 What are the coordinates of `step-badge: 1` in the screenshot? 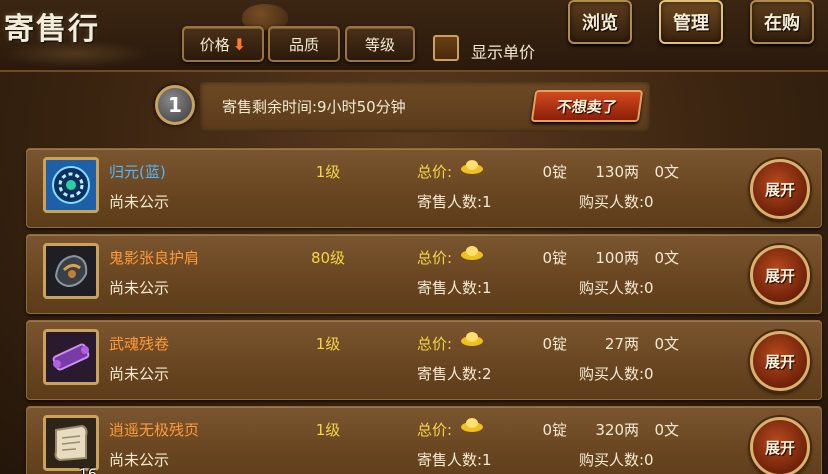 It's located at (175, 105).